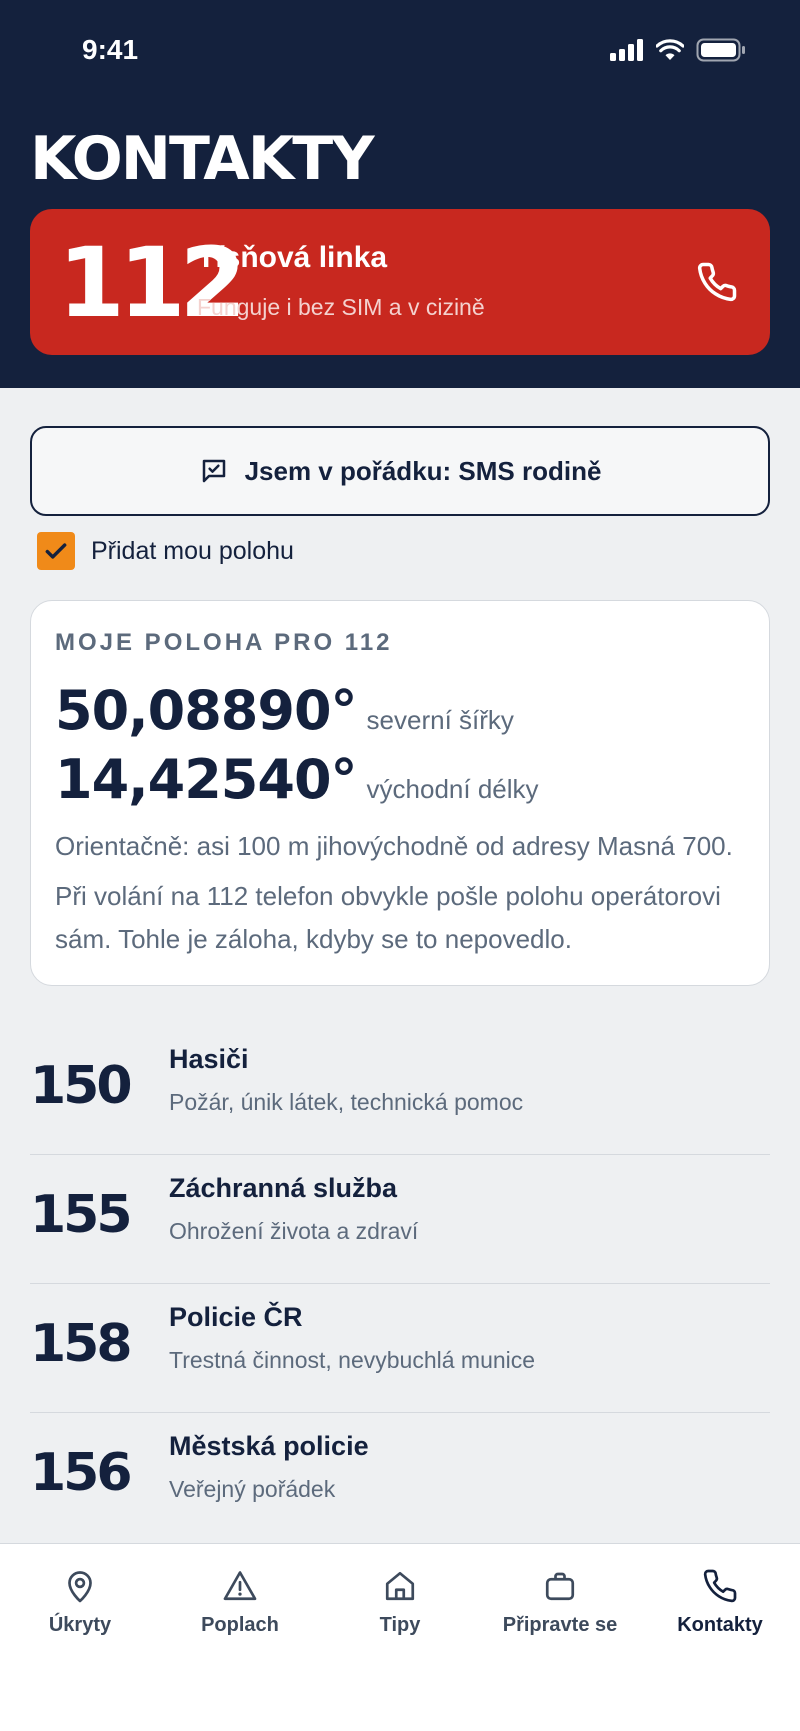 Image resolution: width=800 pixels, height=1731 pixels. I want to click on tab-tipy: Tipy, so click(400, 1602).